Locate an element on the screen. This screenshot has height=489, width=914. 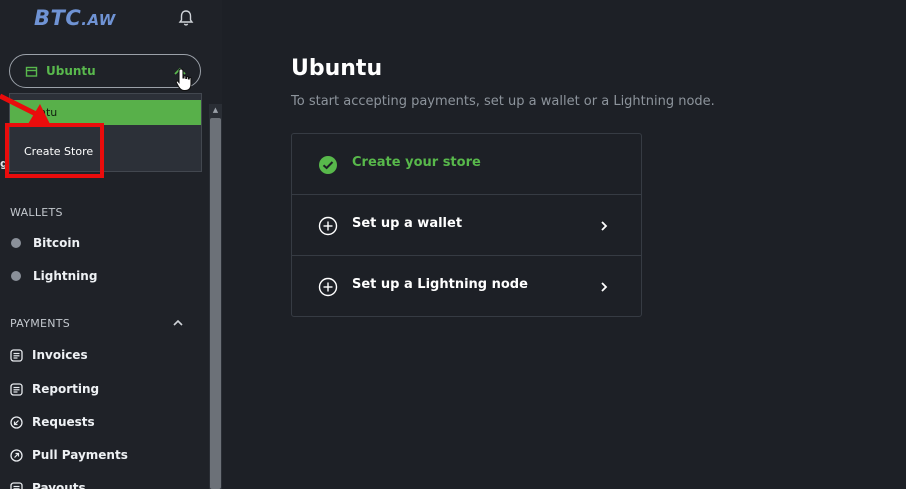
step-set-up-lightning-node: Set up a Lightning node is located at coordinates (466, 285).